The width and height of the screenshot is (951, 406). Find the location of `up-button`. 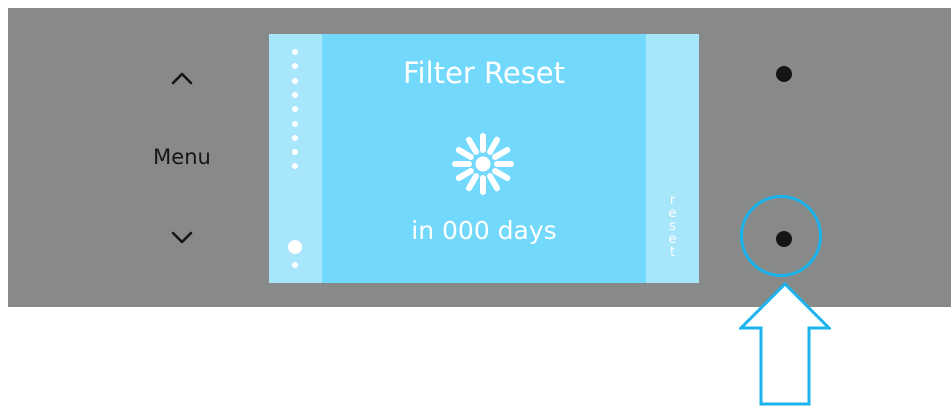

up-button is located at coordinates (182, 78).